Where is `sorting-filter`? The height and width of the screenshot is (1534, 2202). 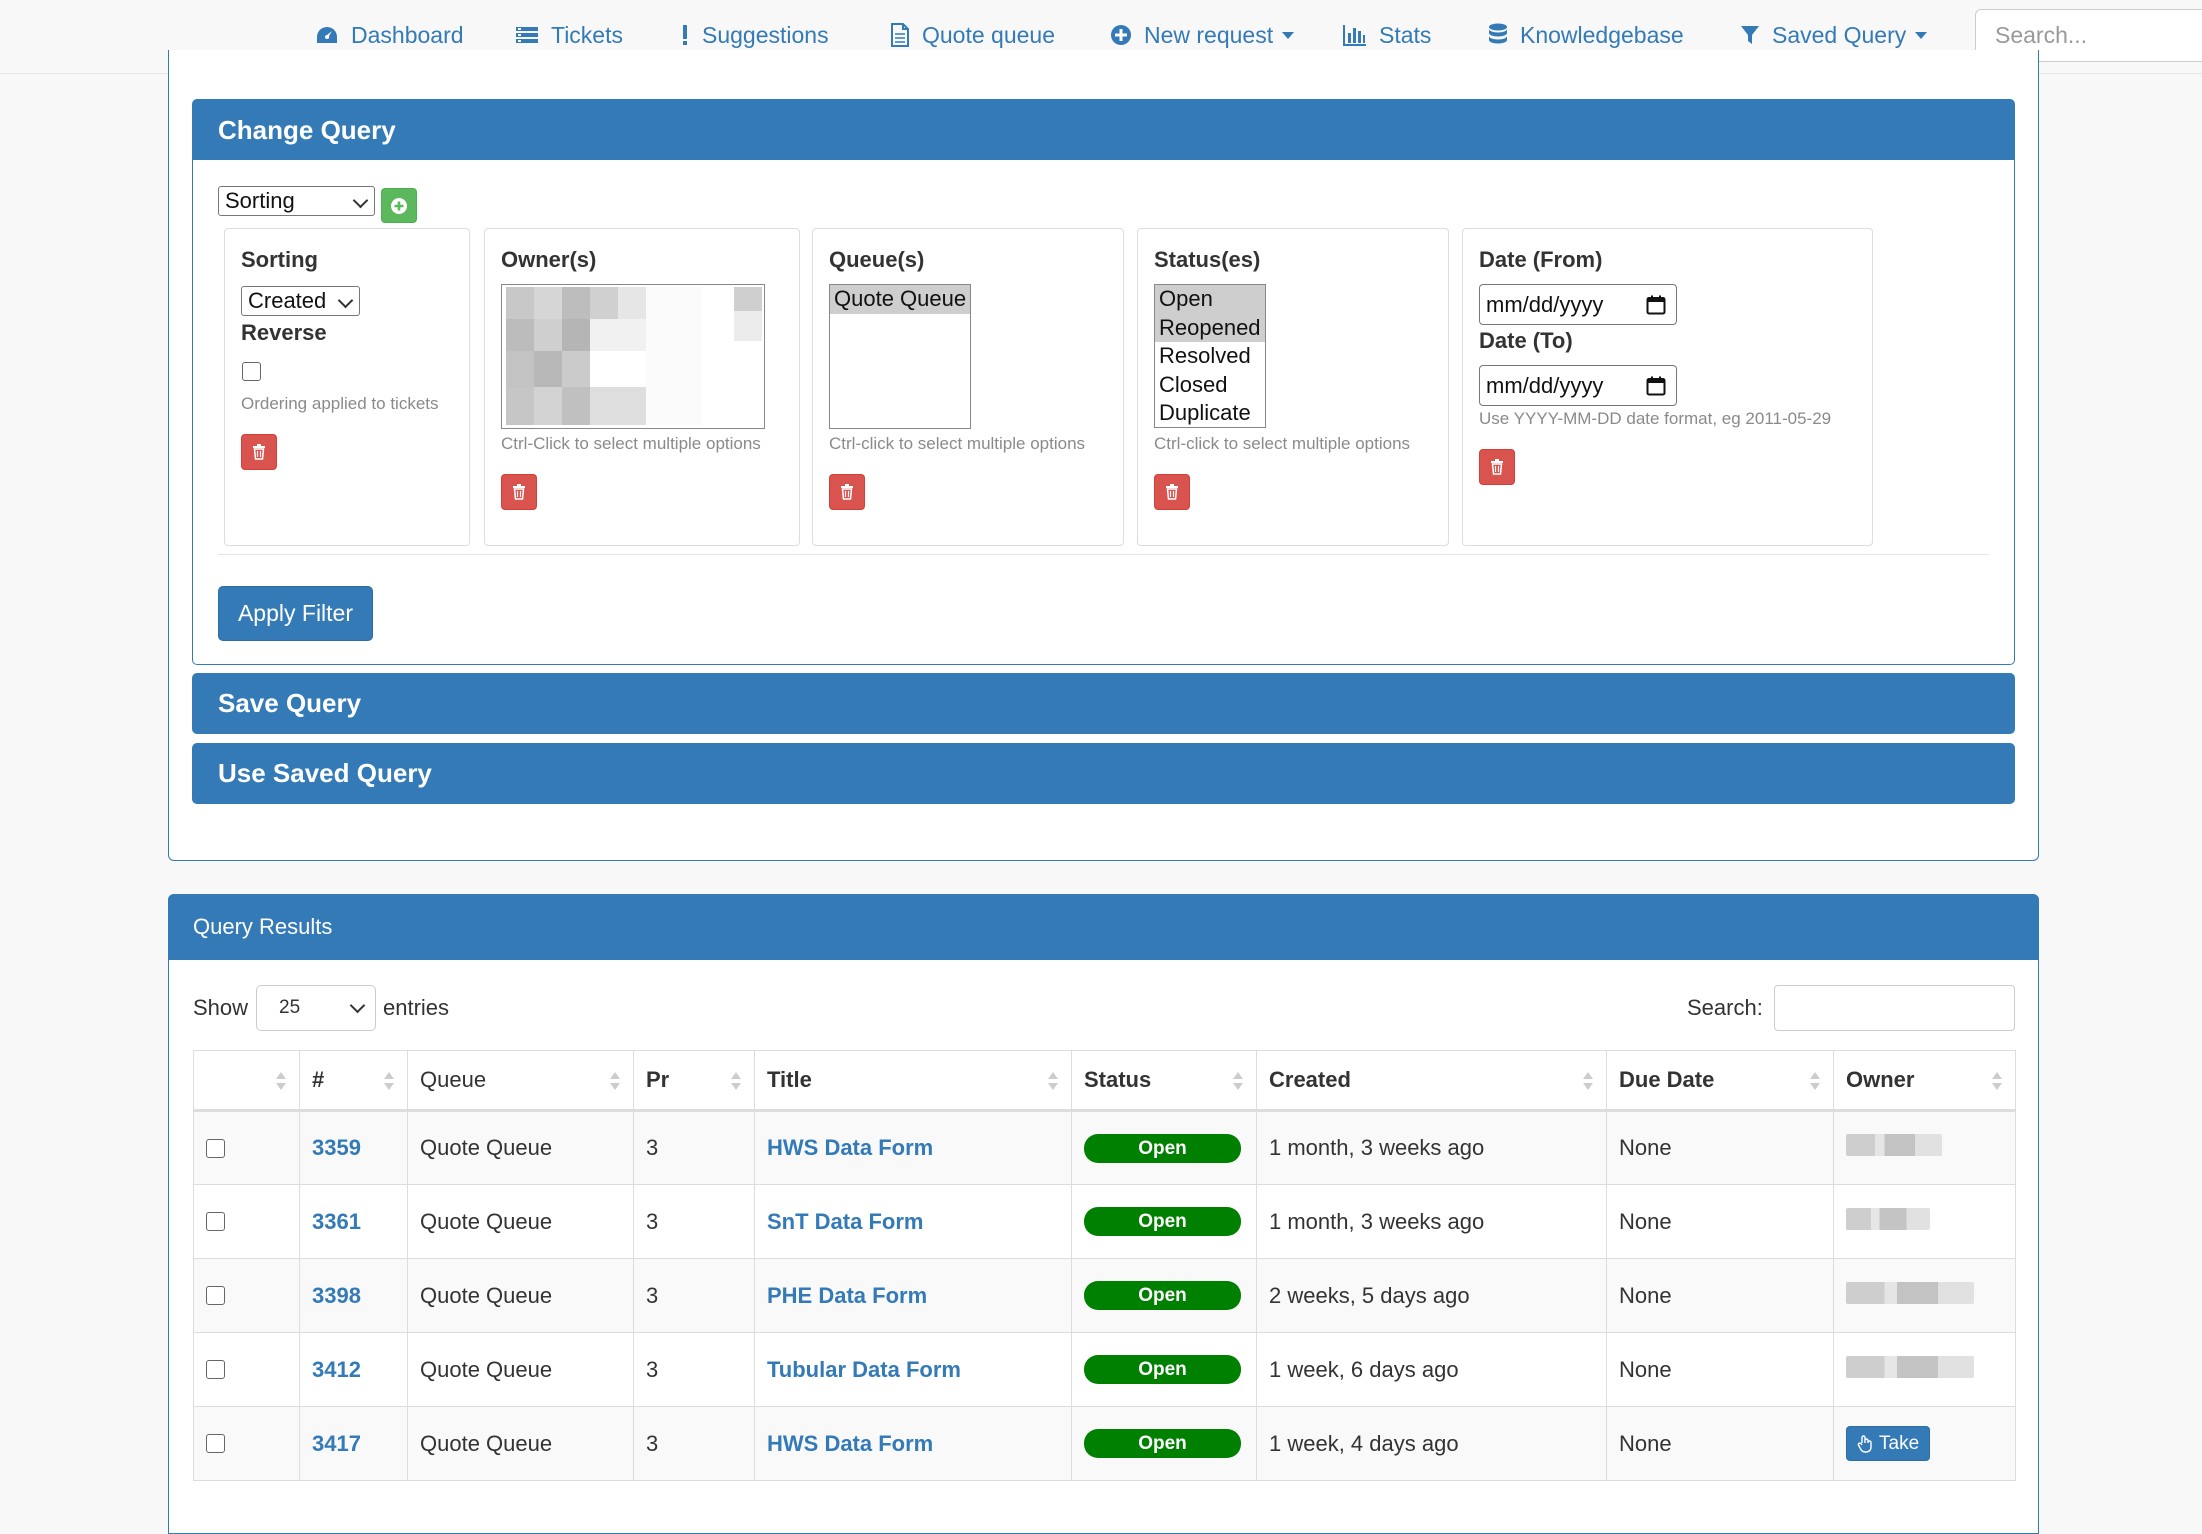
sorting-filter is located at coordinates (347, 387).